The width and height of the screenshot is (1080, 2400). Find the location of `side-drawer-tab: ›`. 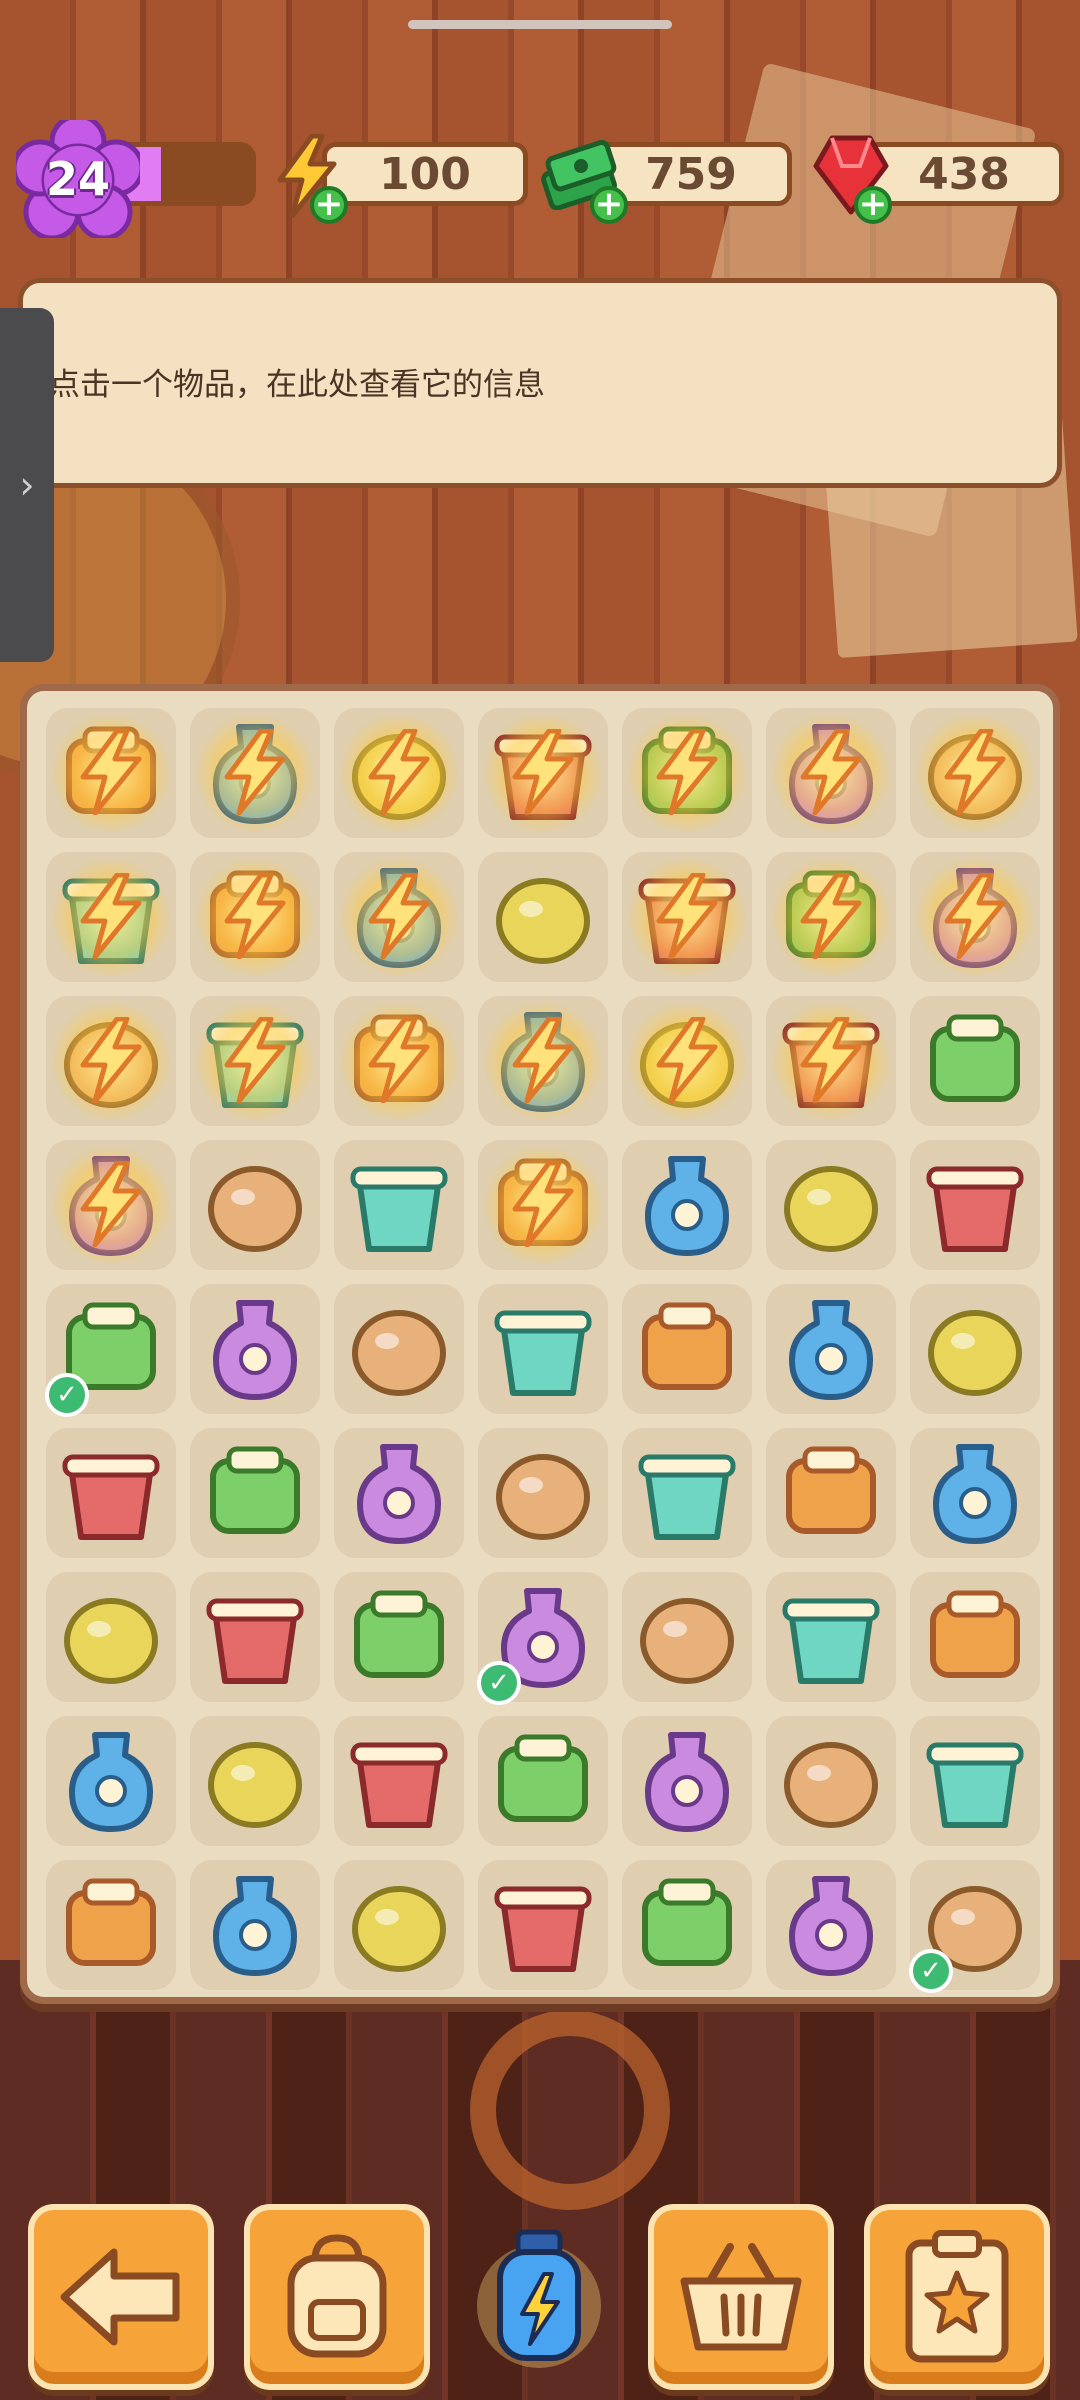

side-drawer-tab: › is located at coordinates (27, 485).